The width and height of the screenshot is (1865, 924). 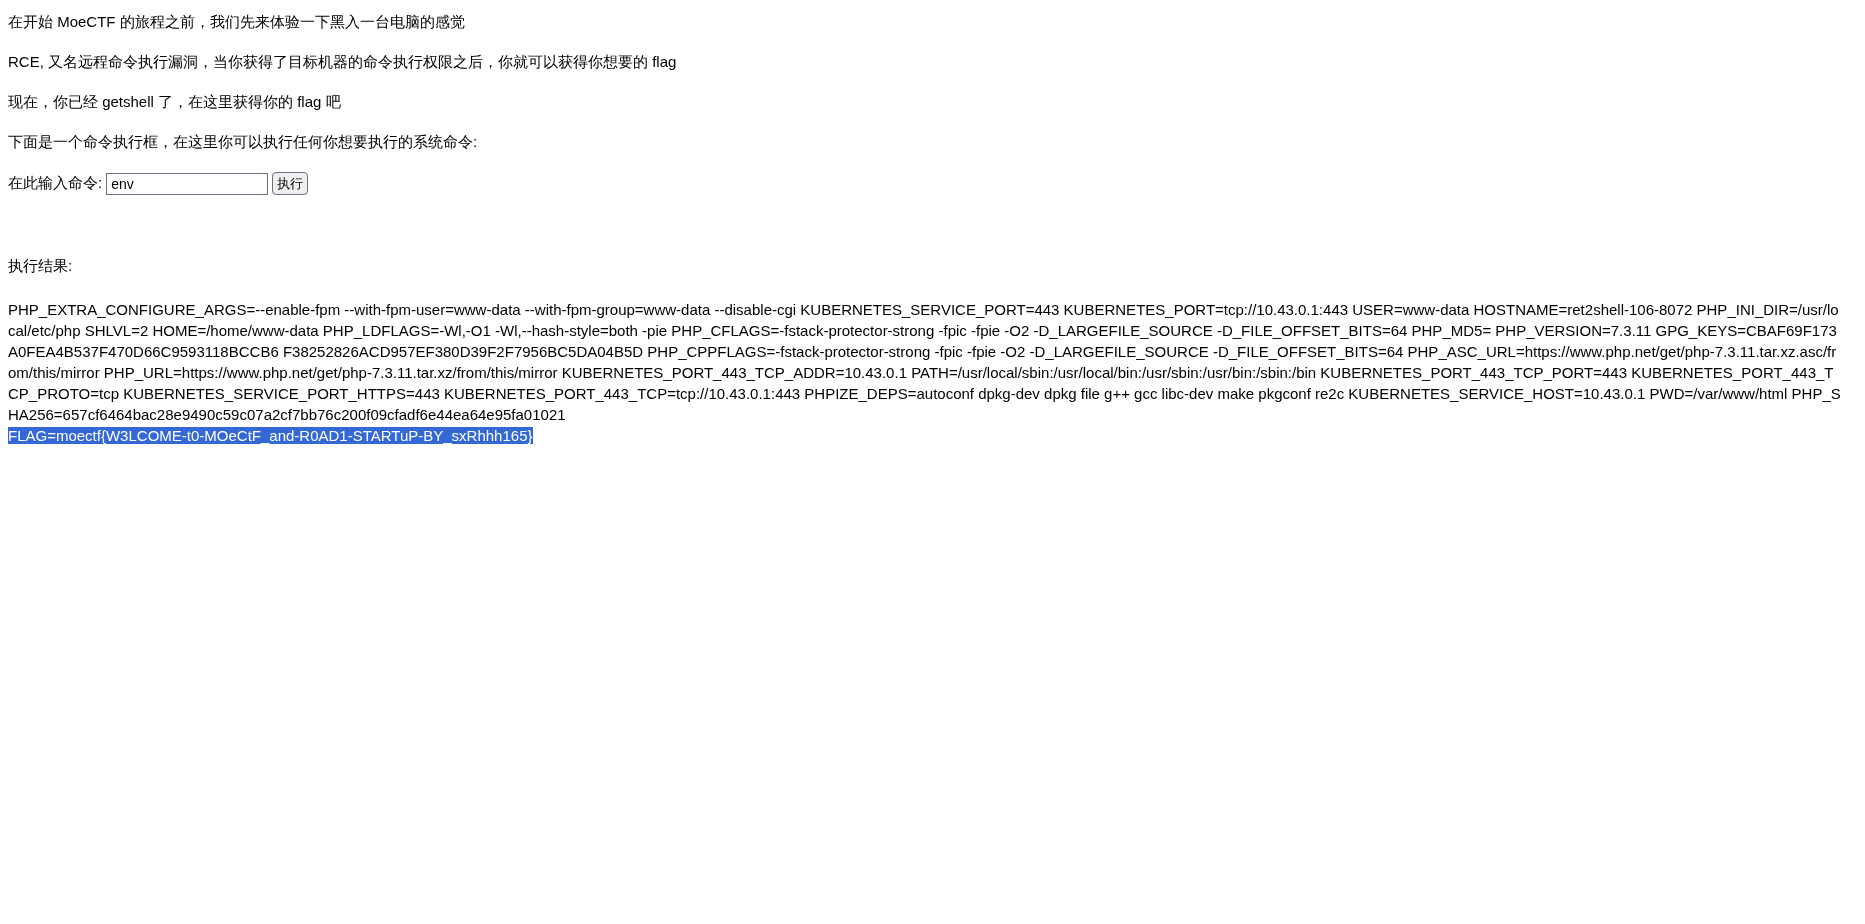 I want to click on intro-text: RCE, 又名远程命令执行漏洞，当你获得了目标机器的命令执行权限之后，你就可以获得你想要的 flag, so click(x=343, y=61).